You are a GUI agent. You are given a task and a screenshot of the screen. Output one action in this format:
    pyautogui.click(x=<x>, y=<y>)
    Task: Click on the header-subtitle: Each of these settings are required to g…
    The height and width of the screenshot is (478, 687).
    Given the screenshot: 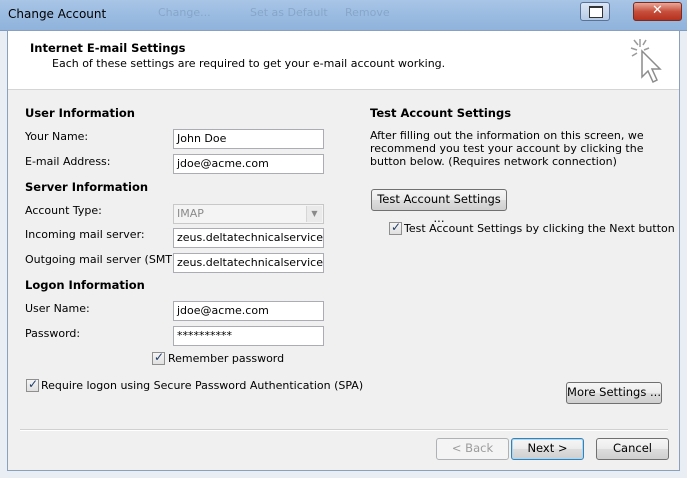 What is the action you would take?
    pyautogui.click(x=249, y=63)
    